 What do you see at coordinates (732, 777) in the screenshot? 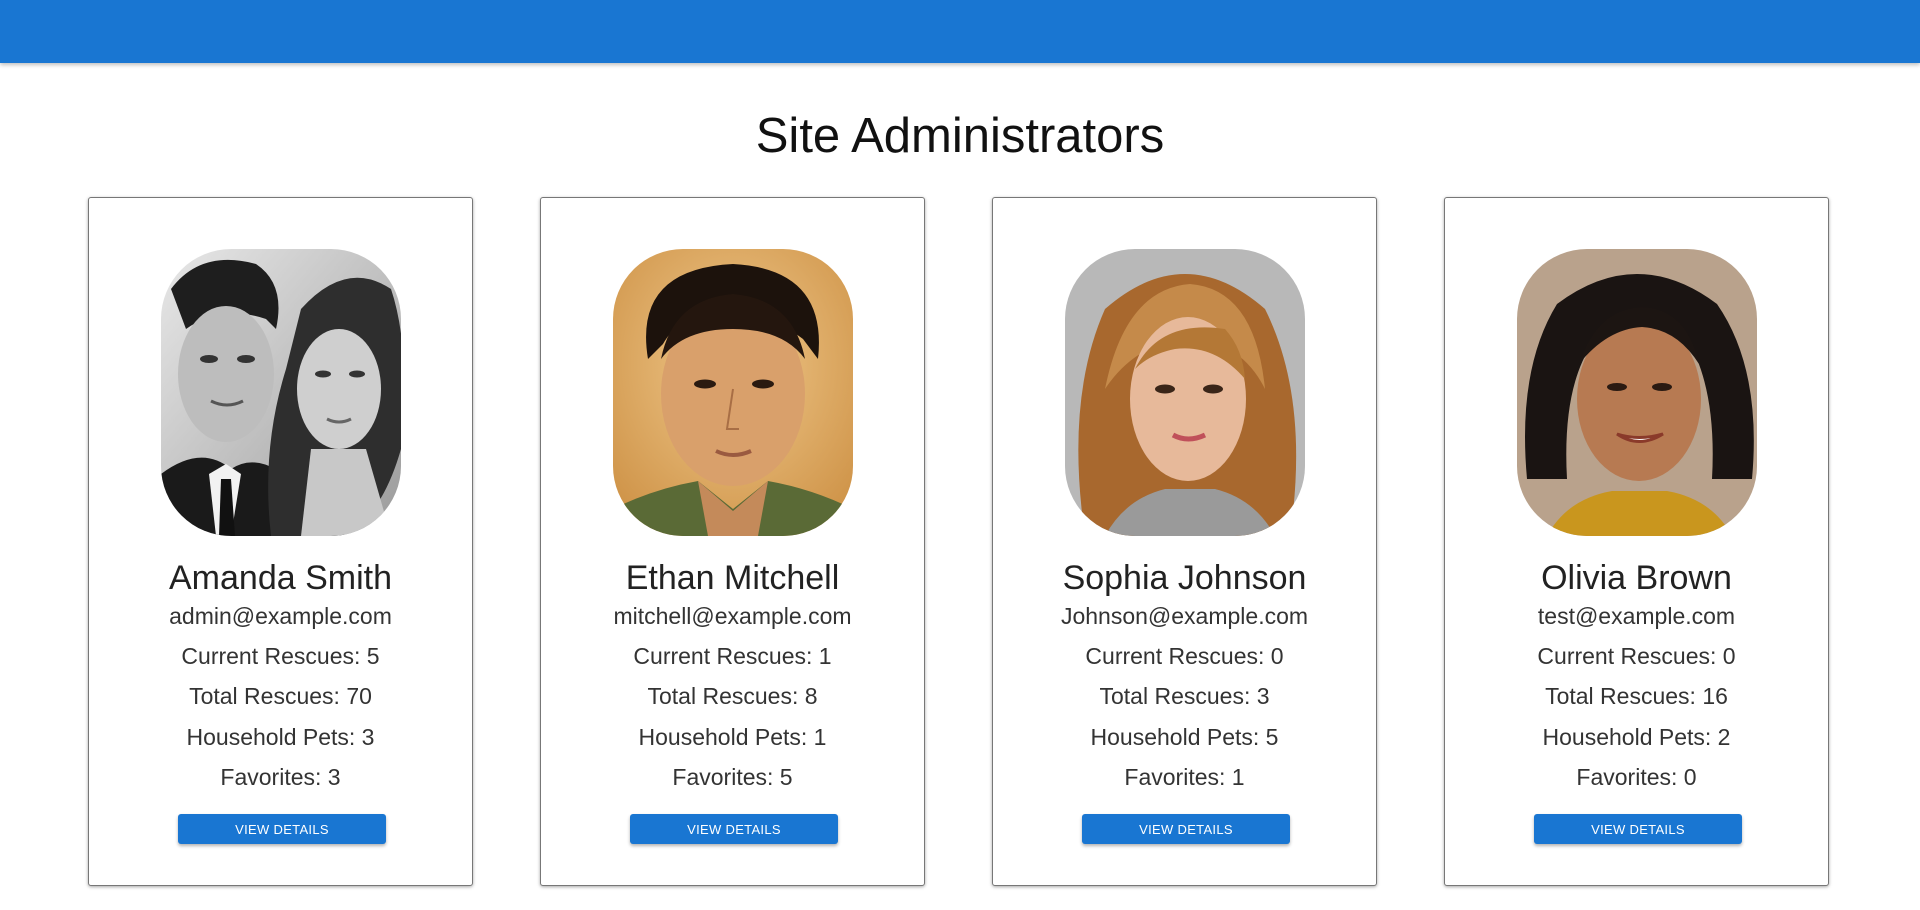
I see `favorites: Favorites: 5` at bounding box center [732, 777].